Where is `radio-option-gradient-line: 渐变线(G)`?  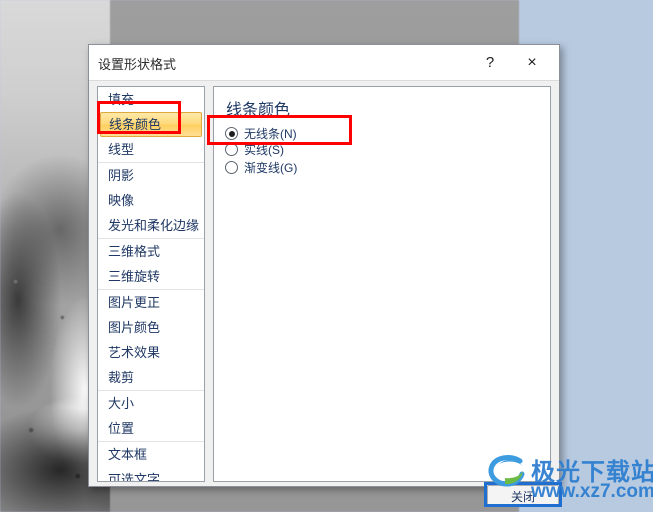
radio-option-gradient-line: 渐变线(G) is located at coordinates (261, 167).